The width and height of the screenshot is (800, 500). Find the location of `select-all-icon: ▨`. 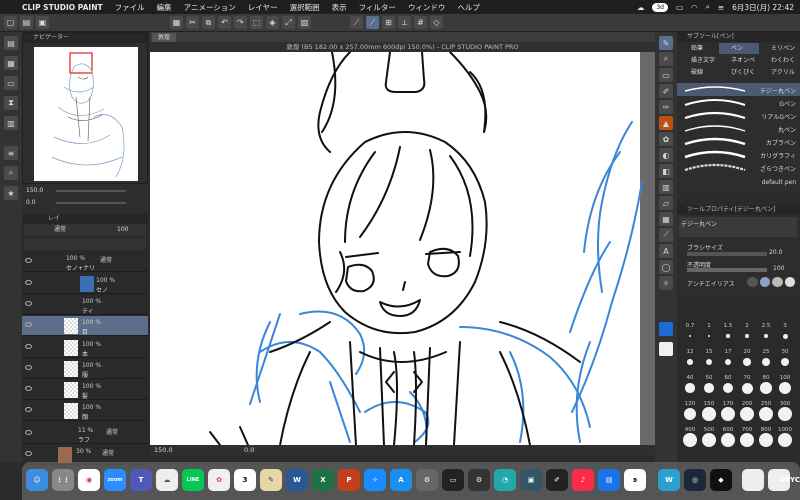

select-all-icon: ▨ is located at coordinates (304, 22).